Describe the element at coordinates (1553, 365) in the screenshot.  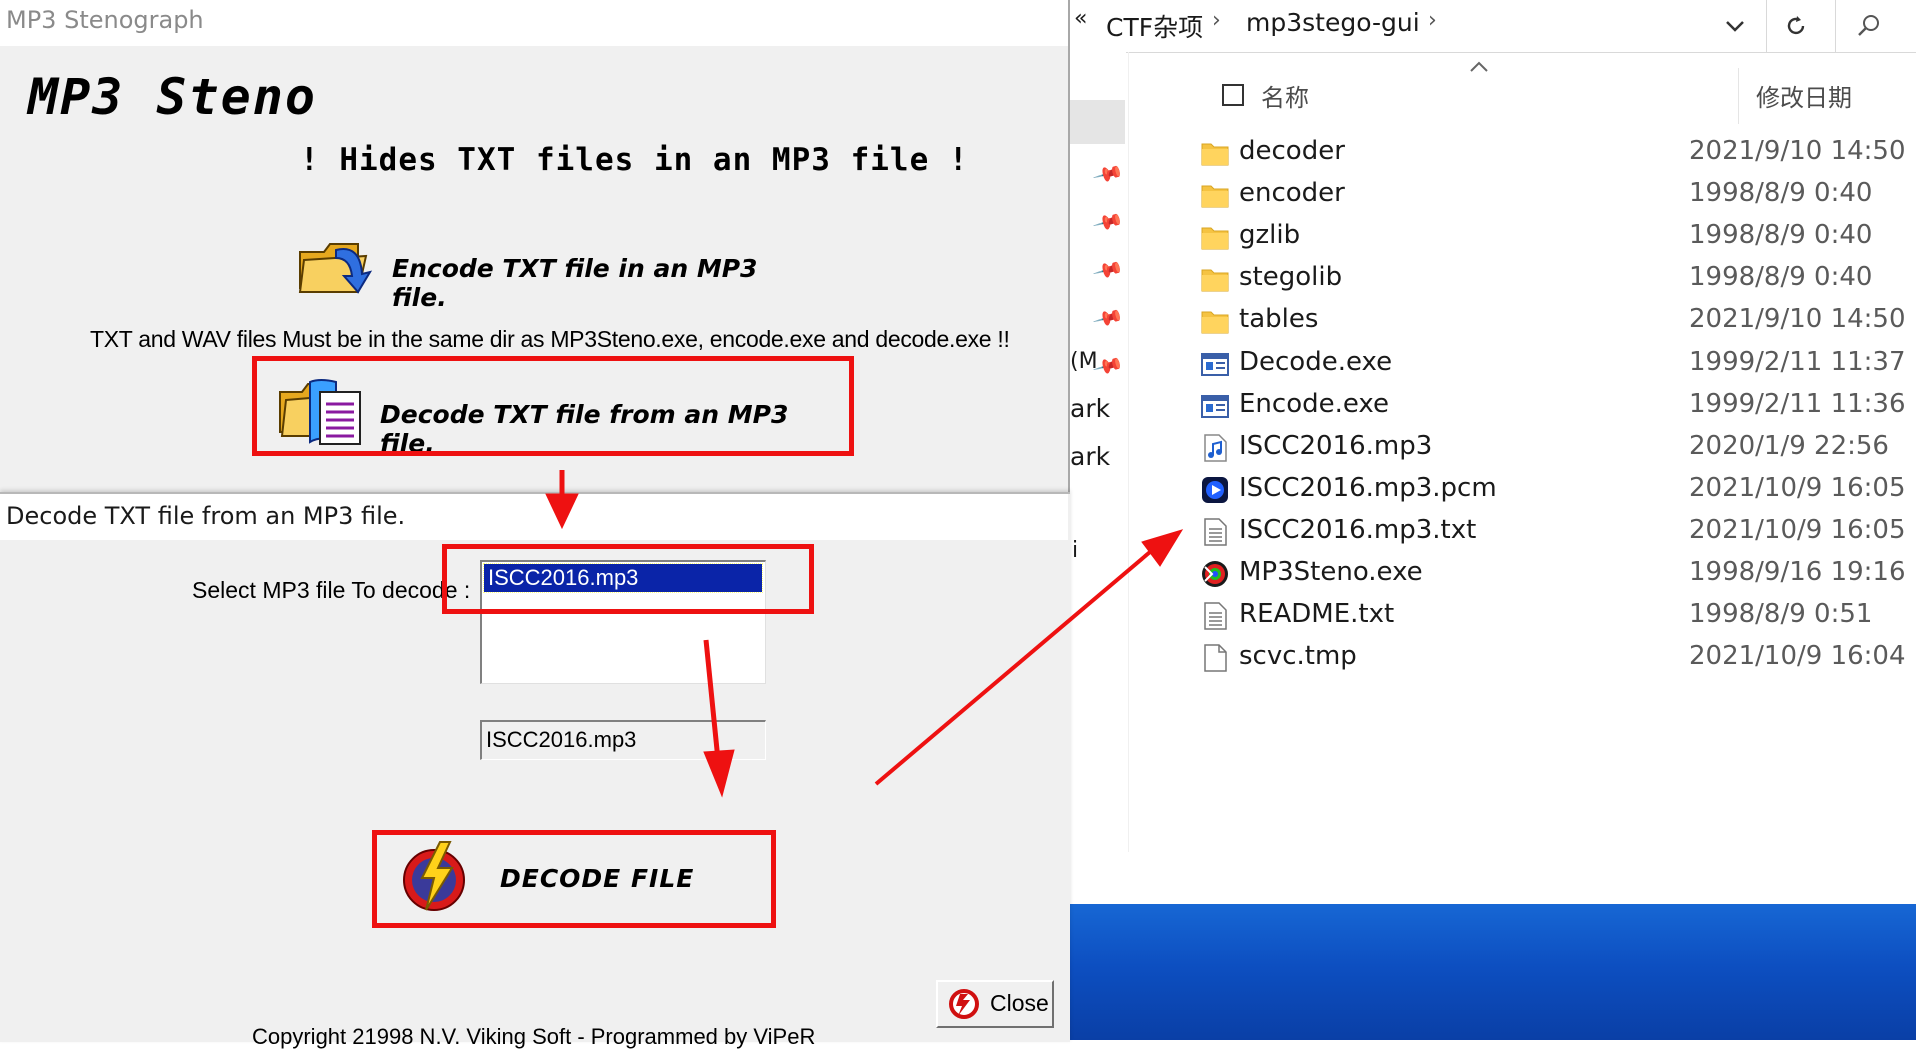
I see `file-row: Decode.exe 1999/2/11 11:37` at that location.